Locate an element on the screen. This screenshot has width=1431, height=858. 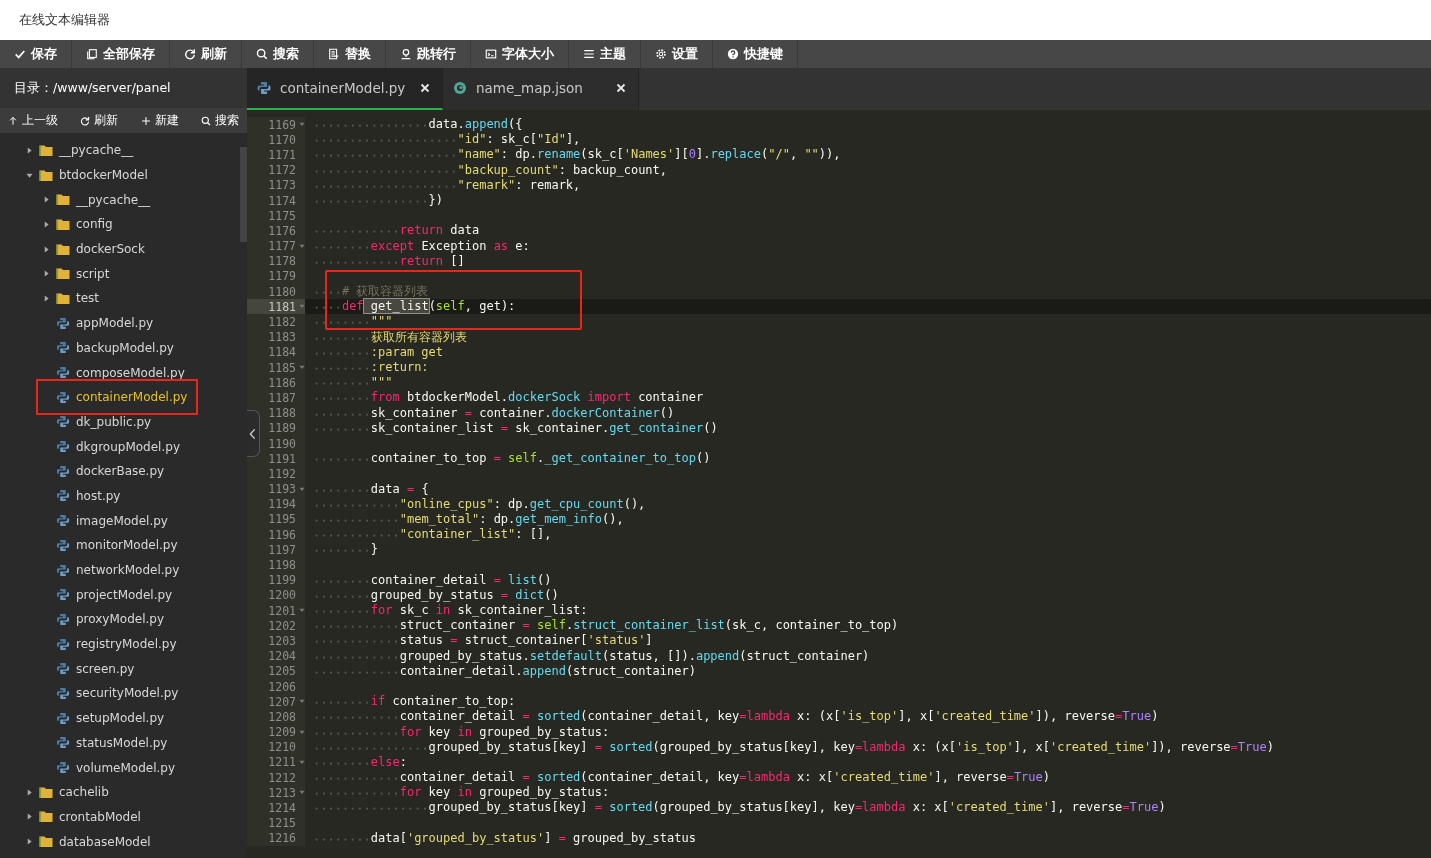
line-number: 1206 is located at coordinates (281, 686).